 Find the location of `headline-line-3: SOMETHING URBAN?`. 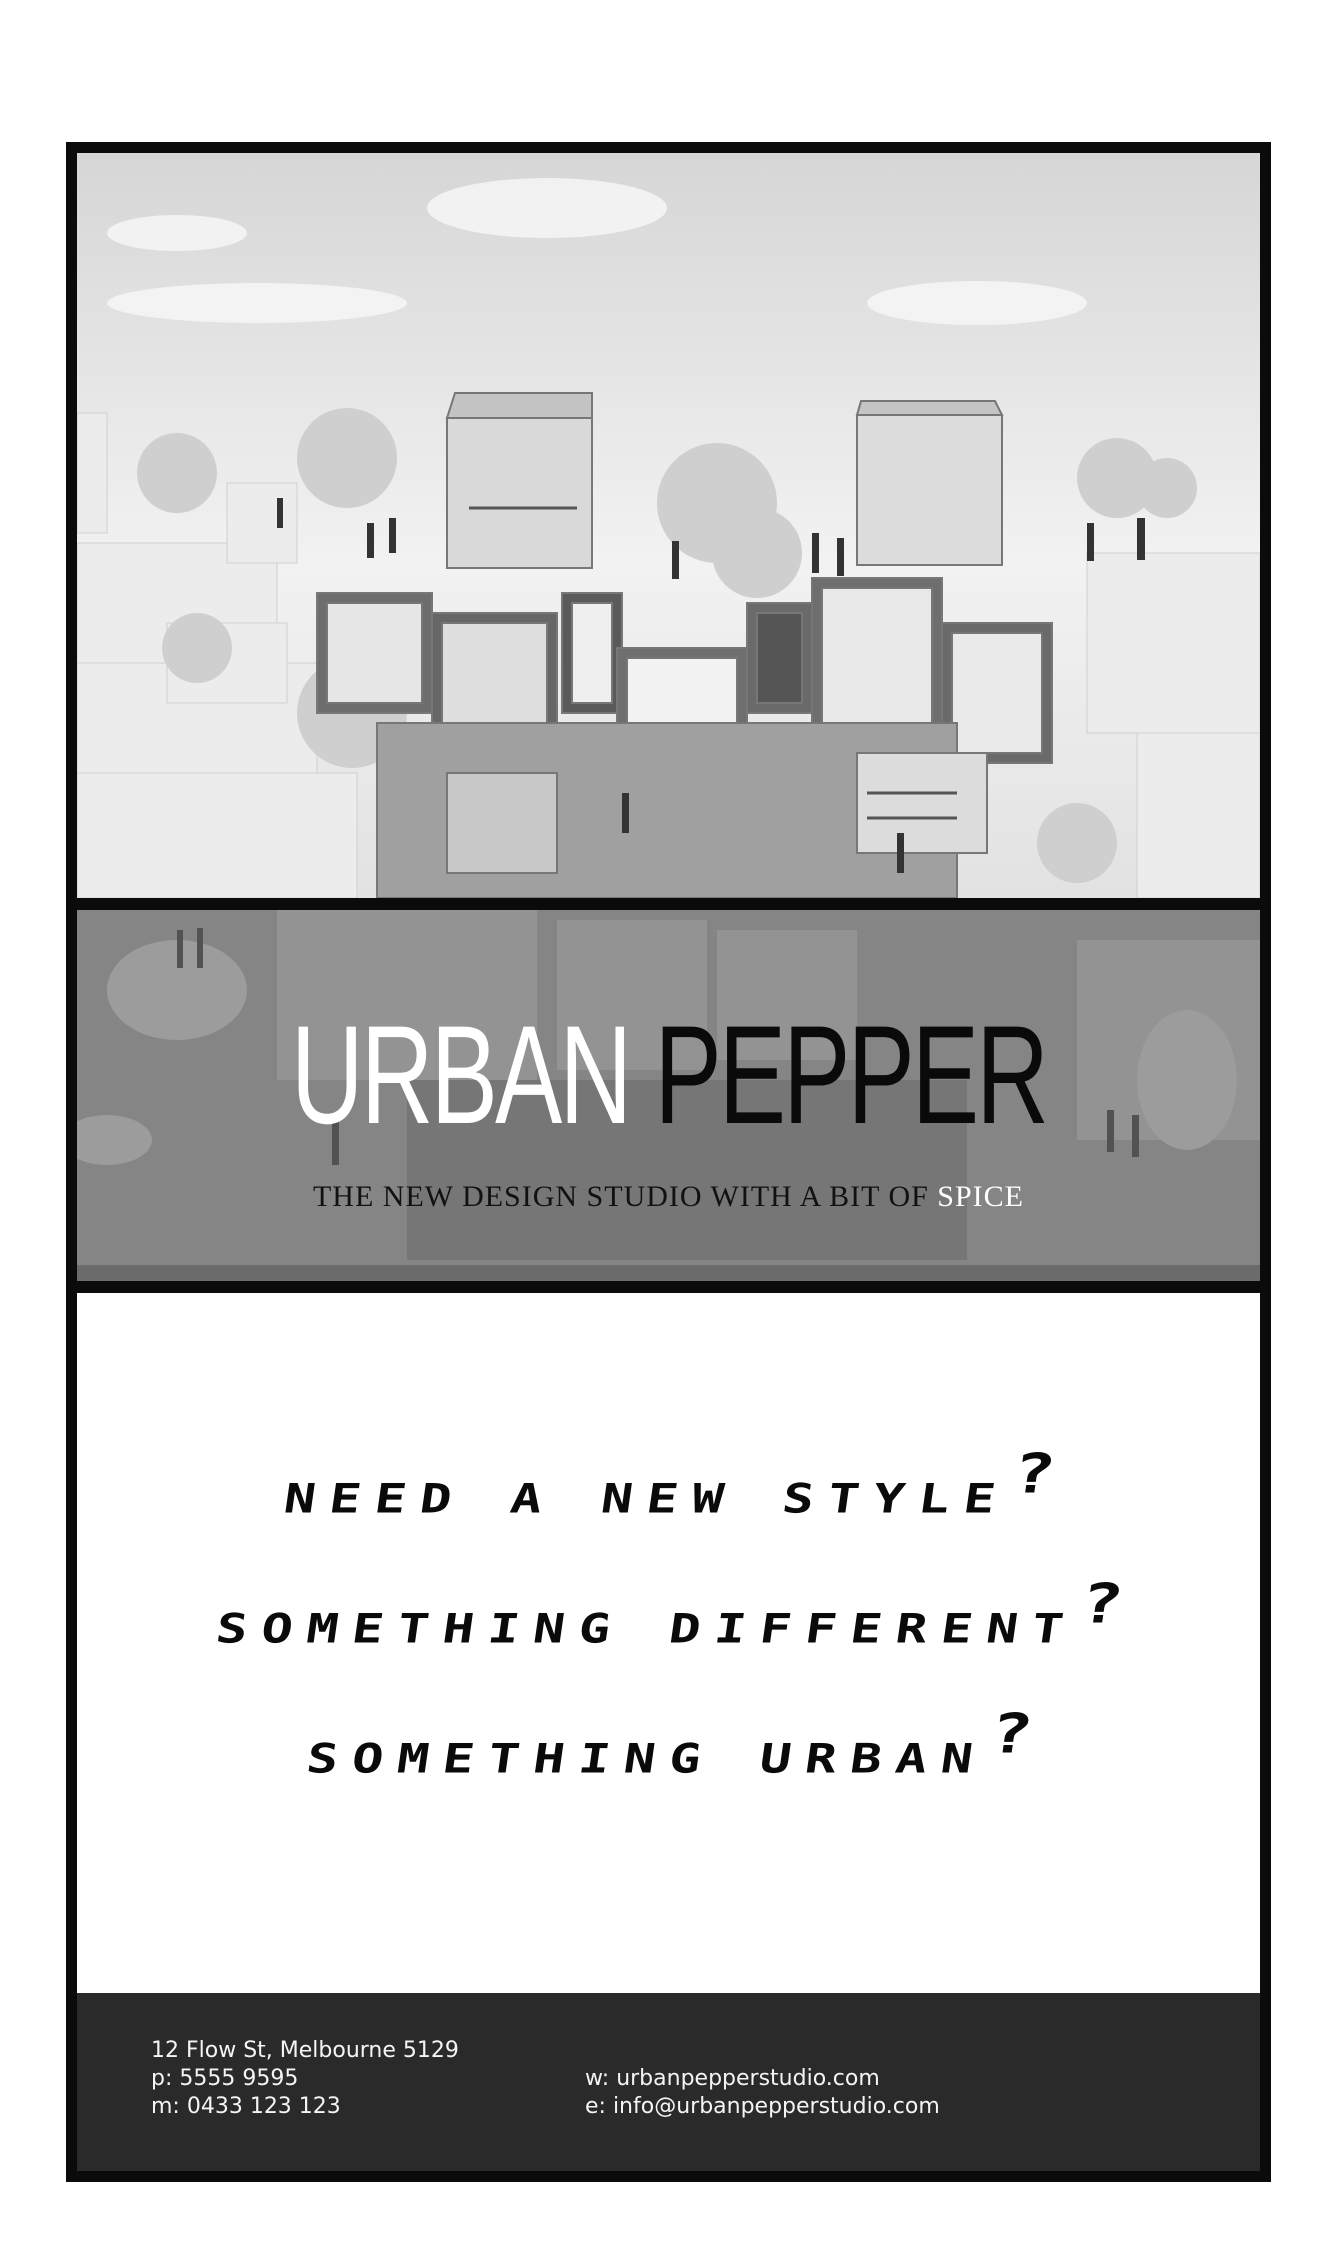

headline-line-3: SOMETHING URBAN? is located at coordinates (668, 1744).